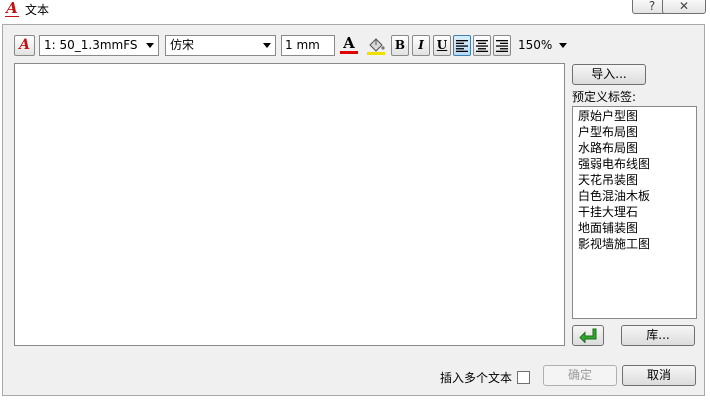  I want to click on enter-arrow-icon, so click(588, 335).